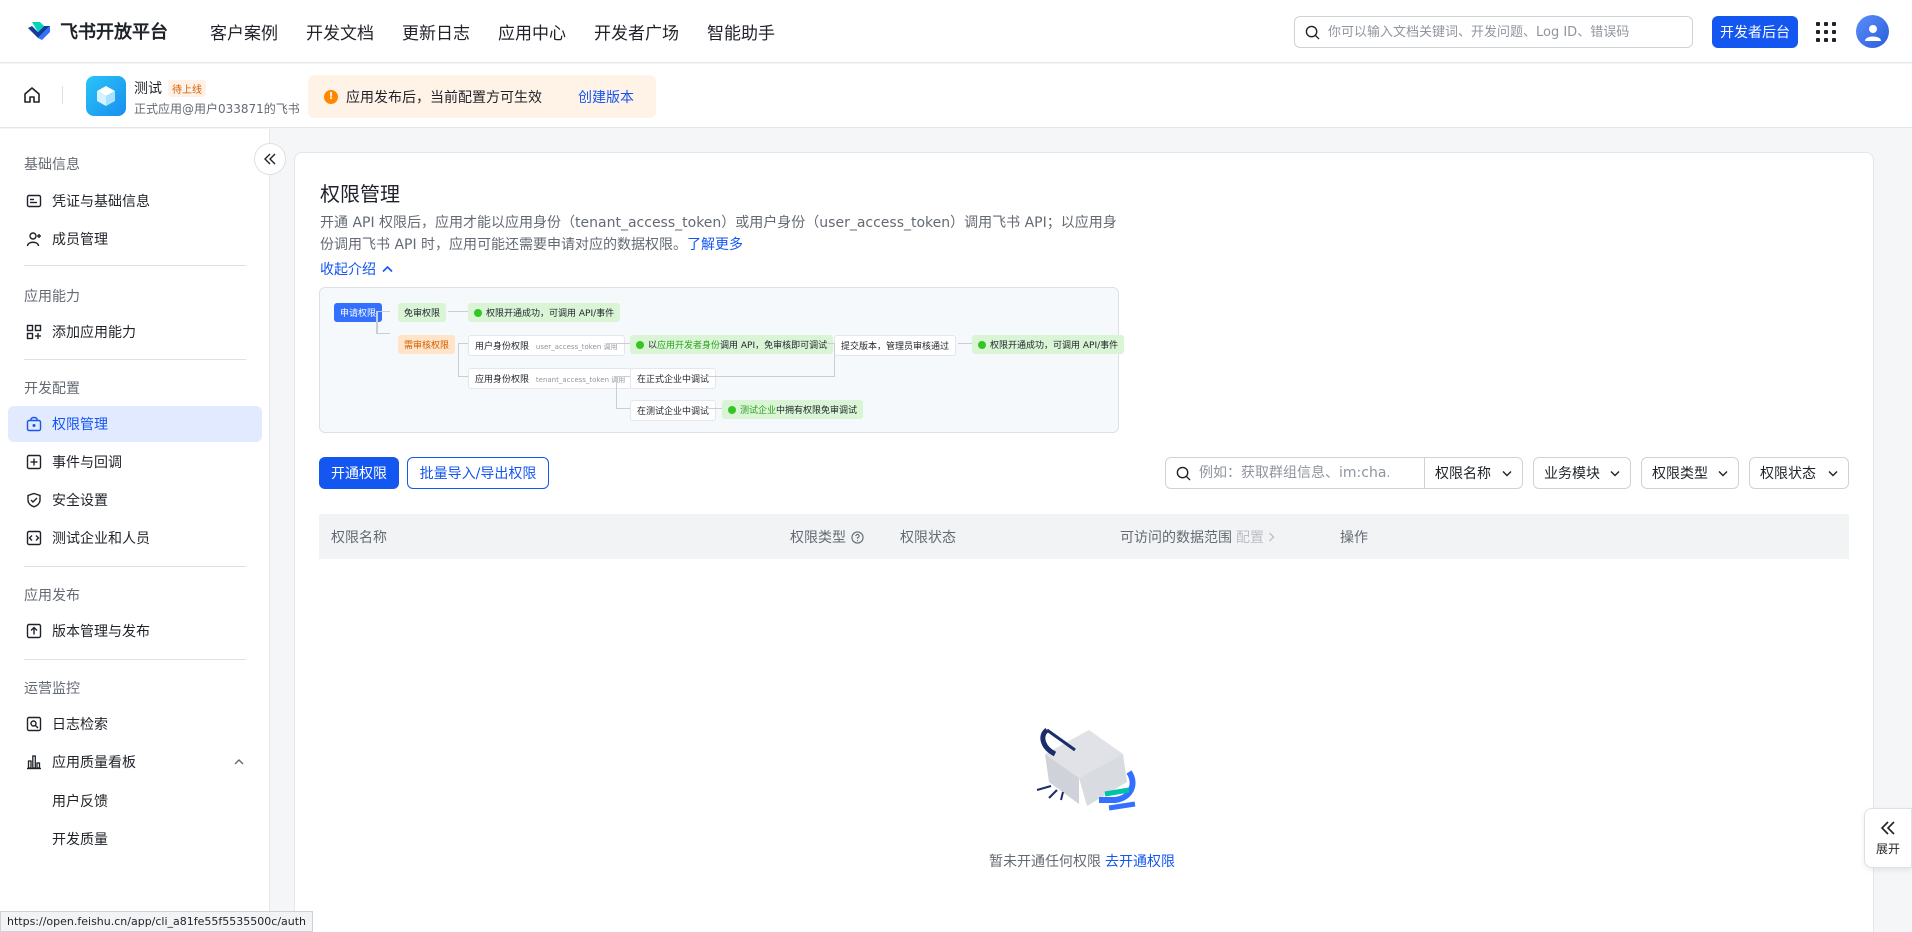  What do you see at coordinates (1140, 862) in the screenshot?
I see `go-open-permission-link: 去开通权限` at bounding box center [1140, 862].